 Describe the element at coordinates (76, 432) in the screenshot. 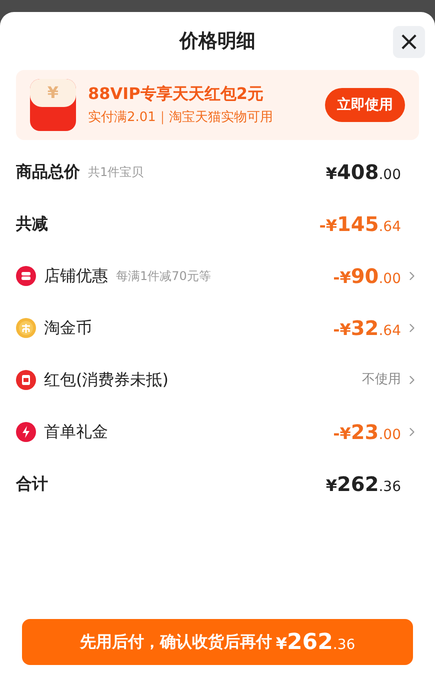

I see `row-label: 首单礼金` at that location.